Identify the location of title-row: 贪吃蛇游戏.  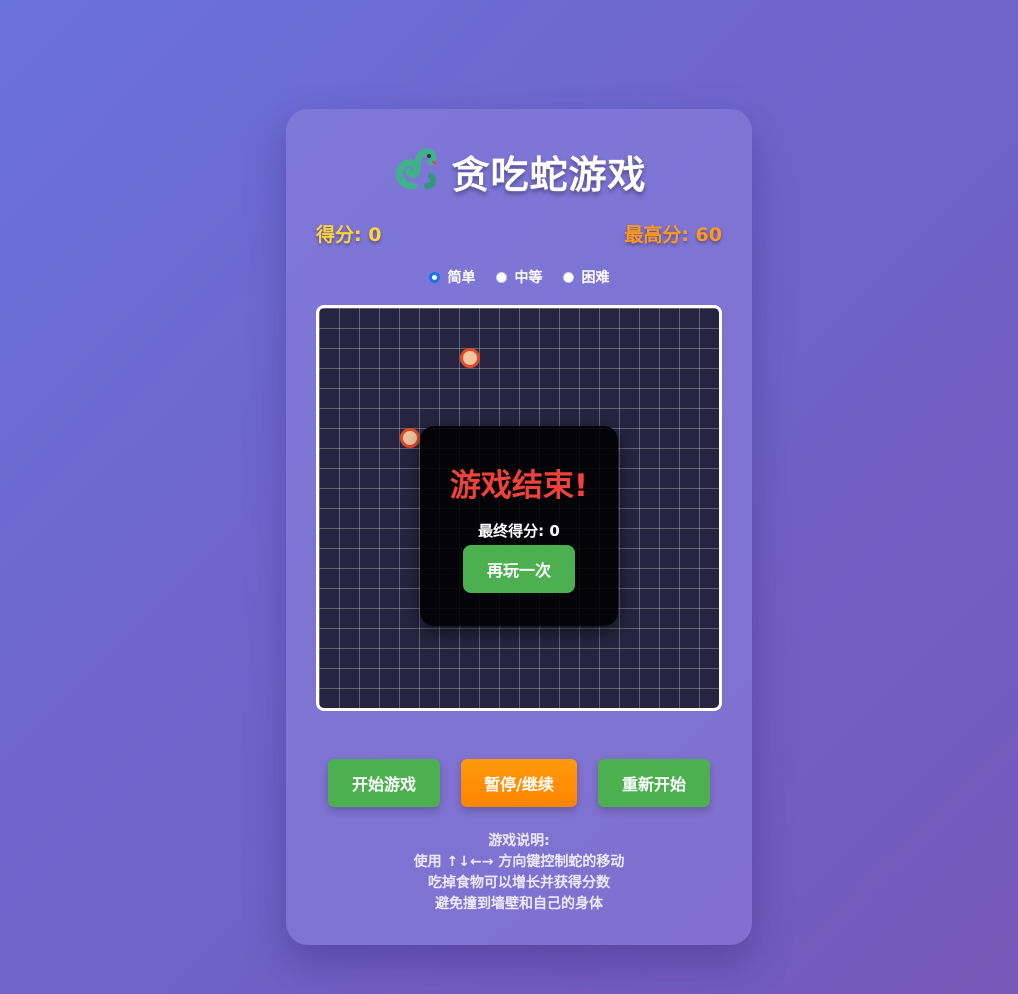
(519, 171).